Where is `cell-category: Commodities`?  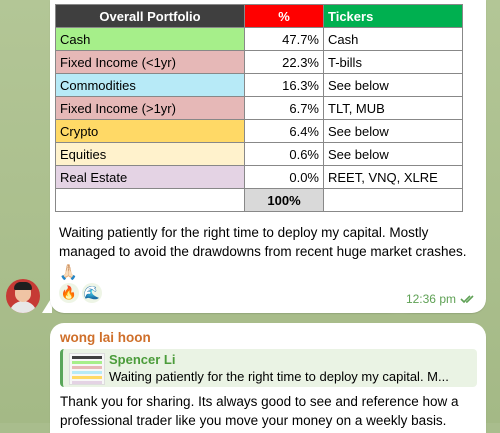
cell-category: Commodities is located at coordinates (150, 85).